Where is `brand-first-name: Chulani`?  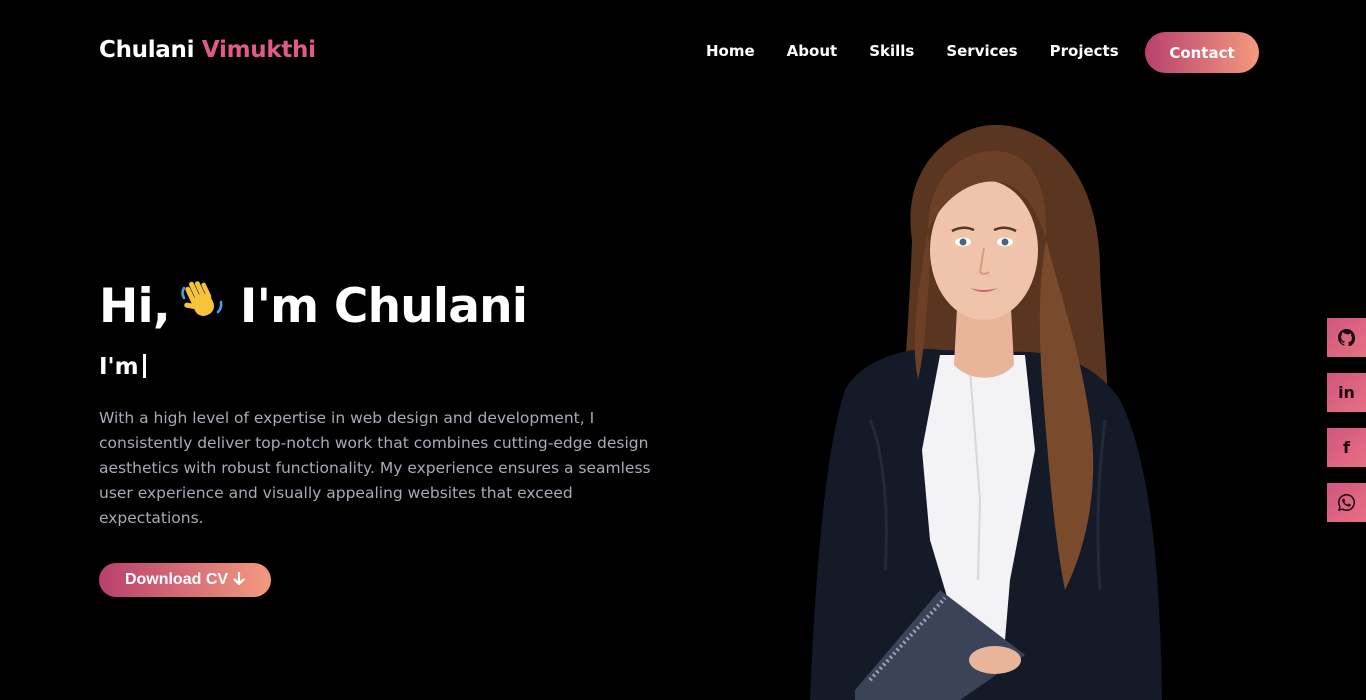
brand-first-name: Chulani is located at coordinates (147, 50).